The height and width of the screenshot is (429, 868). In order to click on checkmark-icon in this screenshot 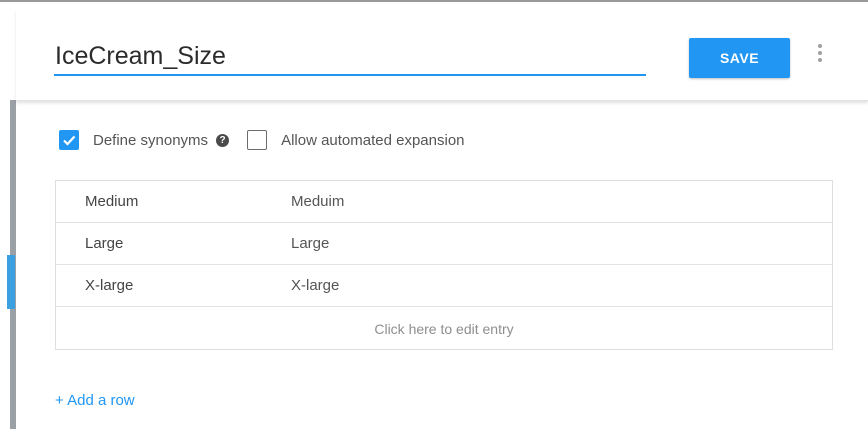, I will do `click(69, 140)`.